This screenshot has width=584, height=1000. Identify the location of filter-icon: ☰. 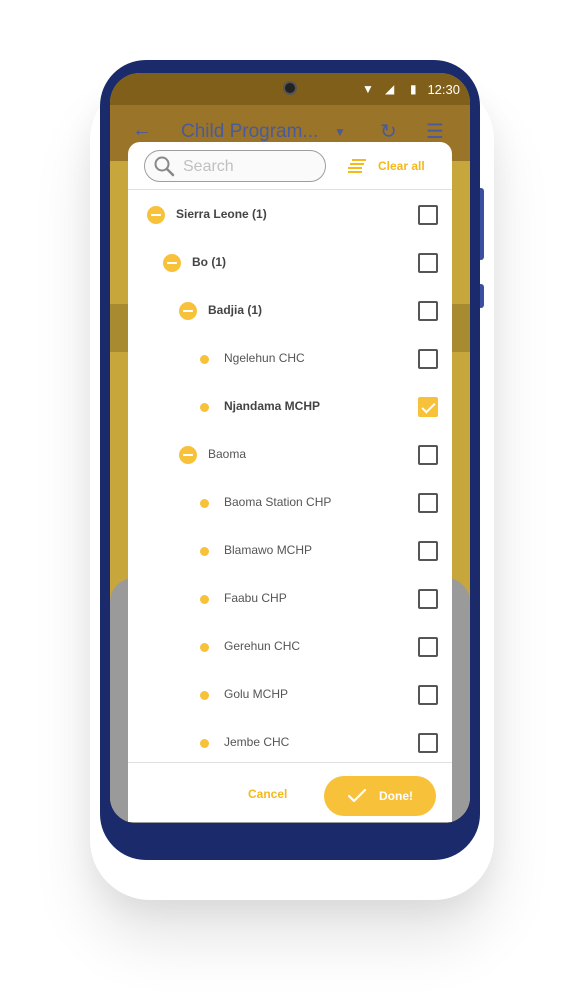
(435, 131).